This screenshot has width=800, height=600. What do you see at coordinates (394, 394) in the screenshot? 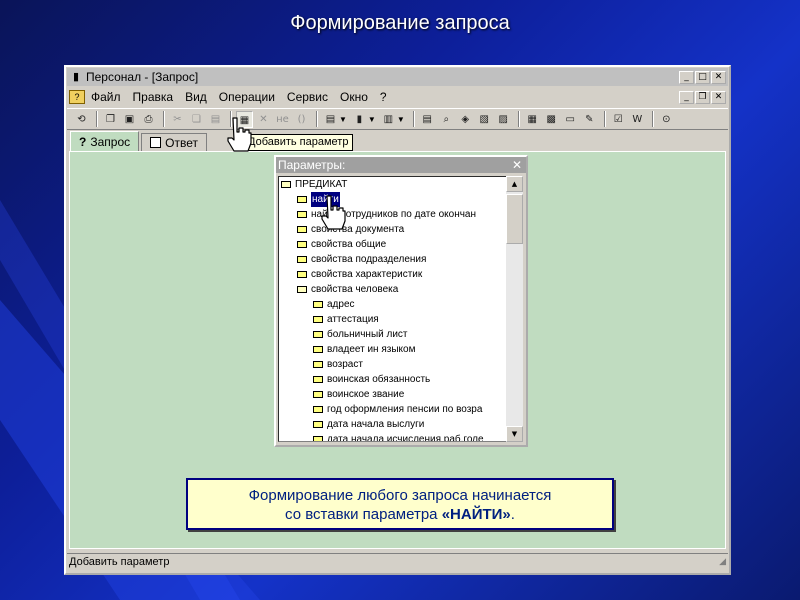
I see `tree-item: воинское звание` at bounding box center [394, 394].